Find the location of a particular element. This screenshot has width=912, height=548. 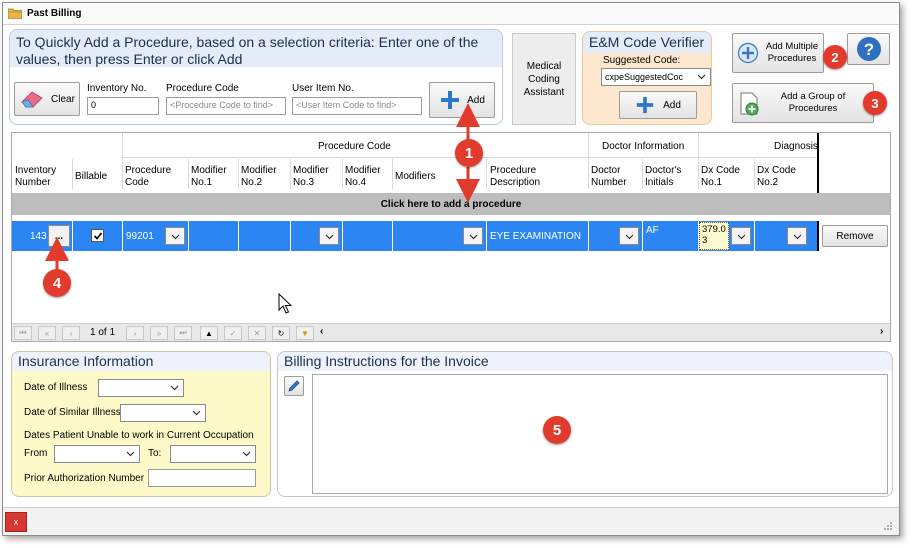

annotation-badge-1: 1 is located at coordinates (469, 153).